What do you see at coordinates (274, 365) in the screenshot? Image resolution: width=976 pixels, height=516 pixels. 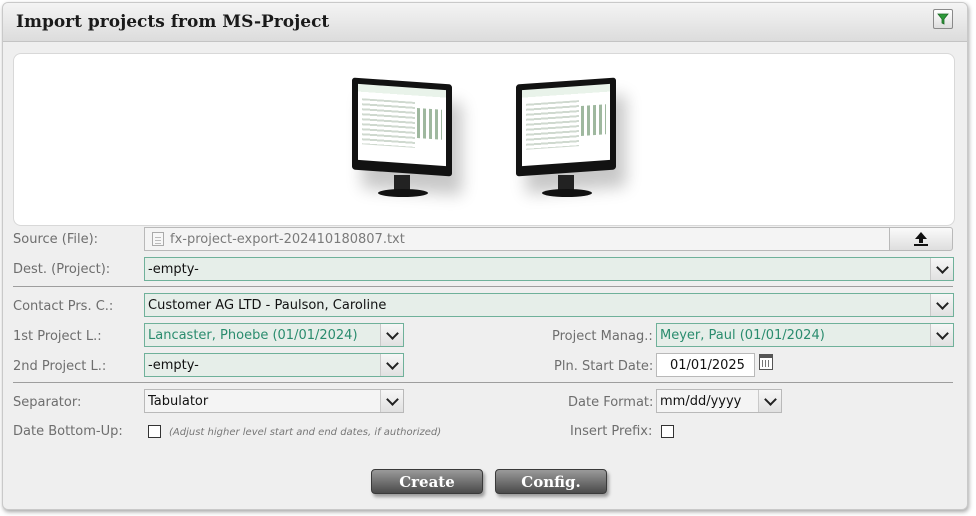 I see `project-lead2-select: -empty-` at bounding box center [274, 365].